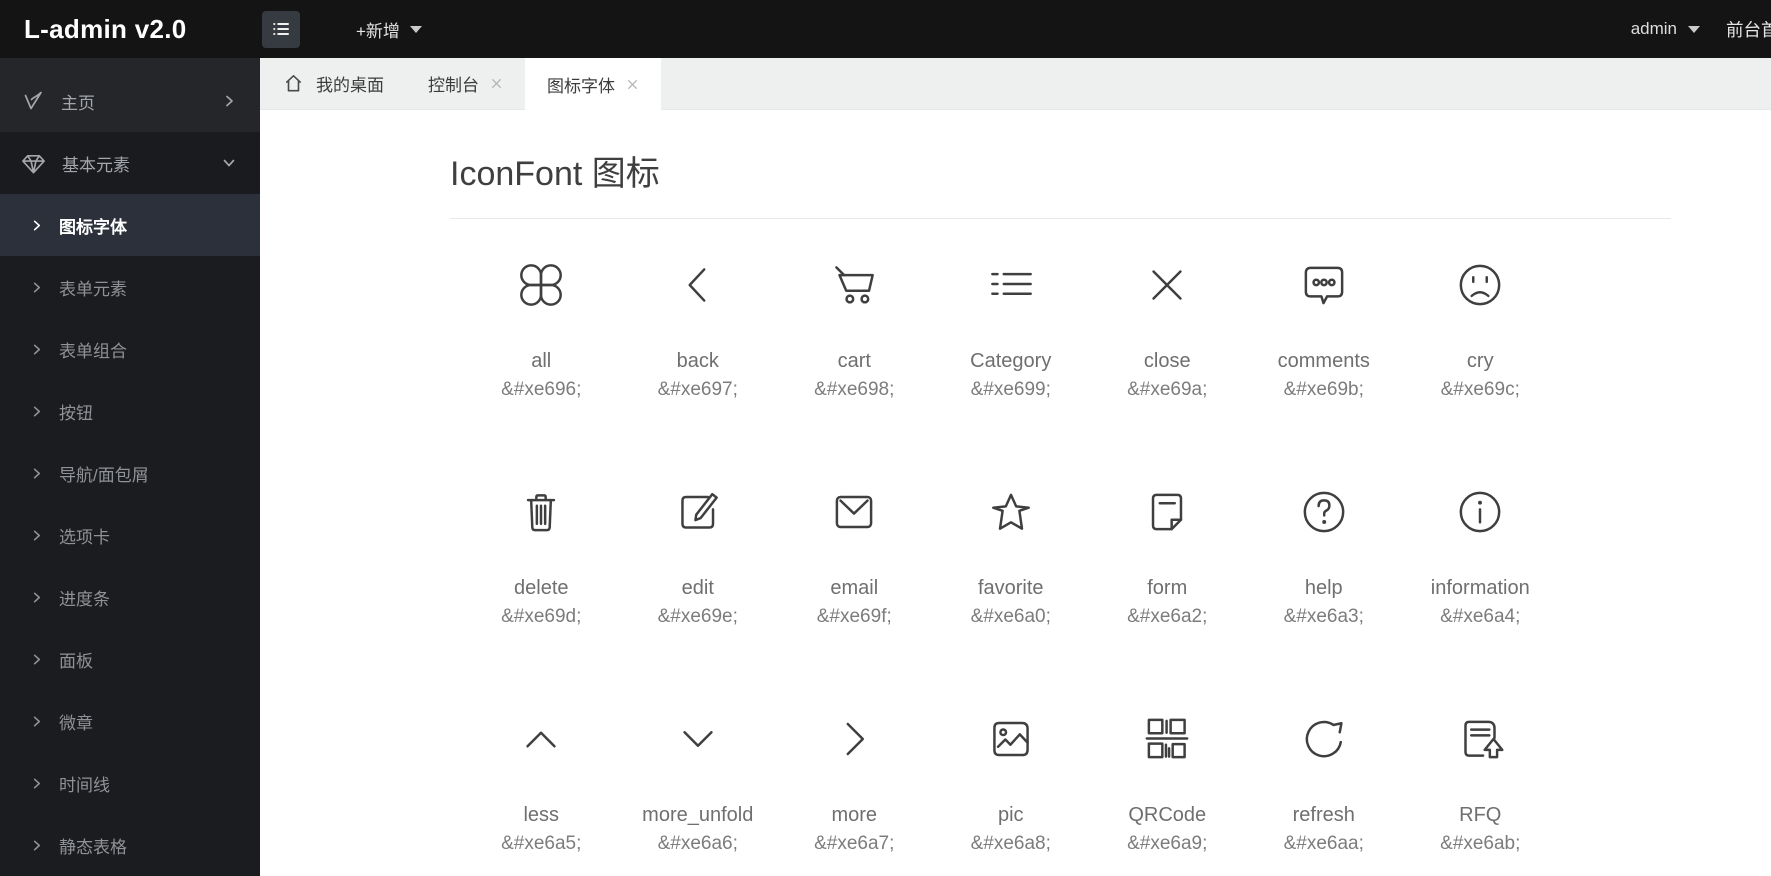  Describe the element at coordinates (1665, 29) in the screenshot. I see `admin-menu: admin` at that location.